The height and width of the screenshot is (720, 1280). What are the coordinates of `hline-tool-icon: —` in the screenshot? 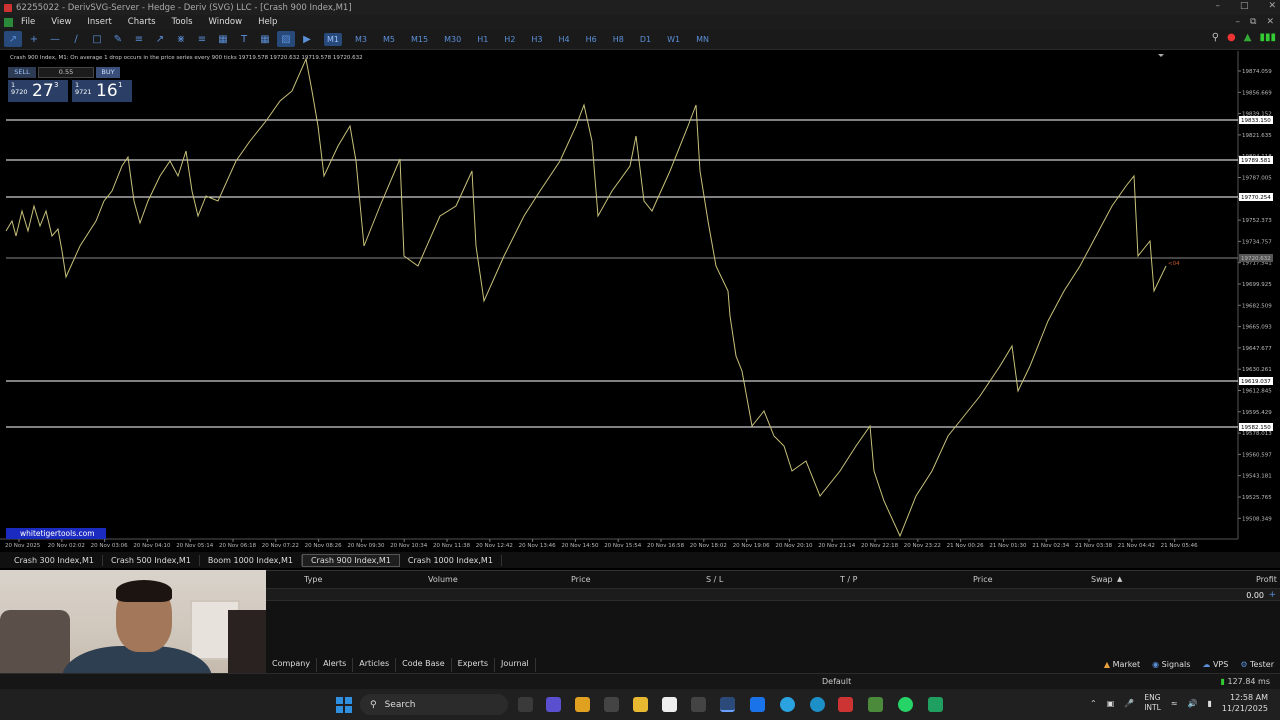 It's located at (55, 39).